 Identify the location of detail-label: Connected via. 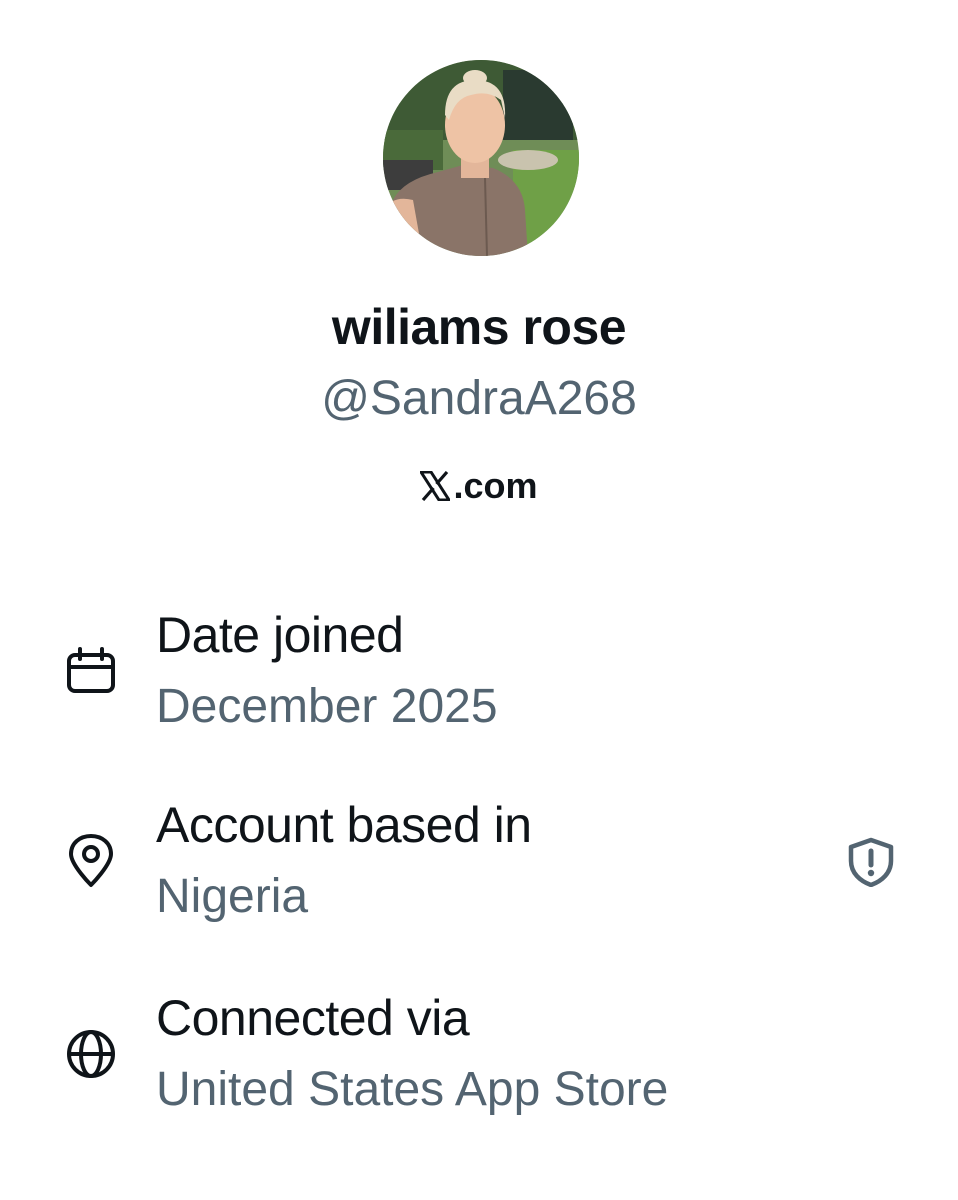
(313, 1018).